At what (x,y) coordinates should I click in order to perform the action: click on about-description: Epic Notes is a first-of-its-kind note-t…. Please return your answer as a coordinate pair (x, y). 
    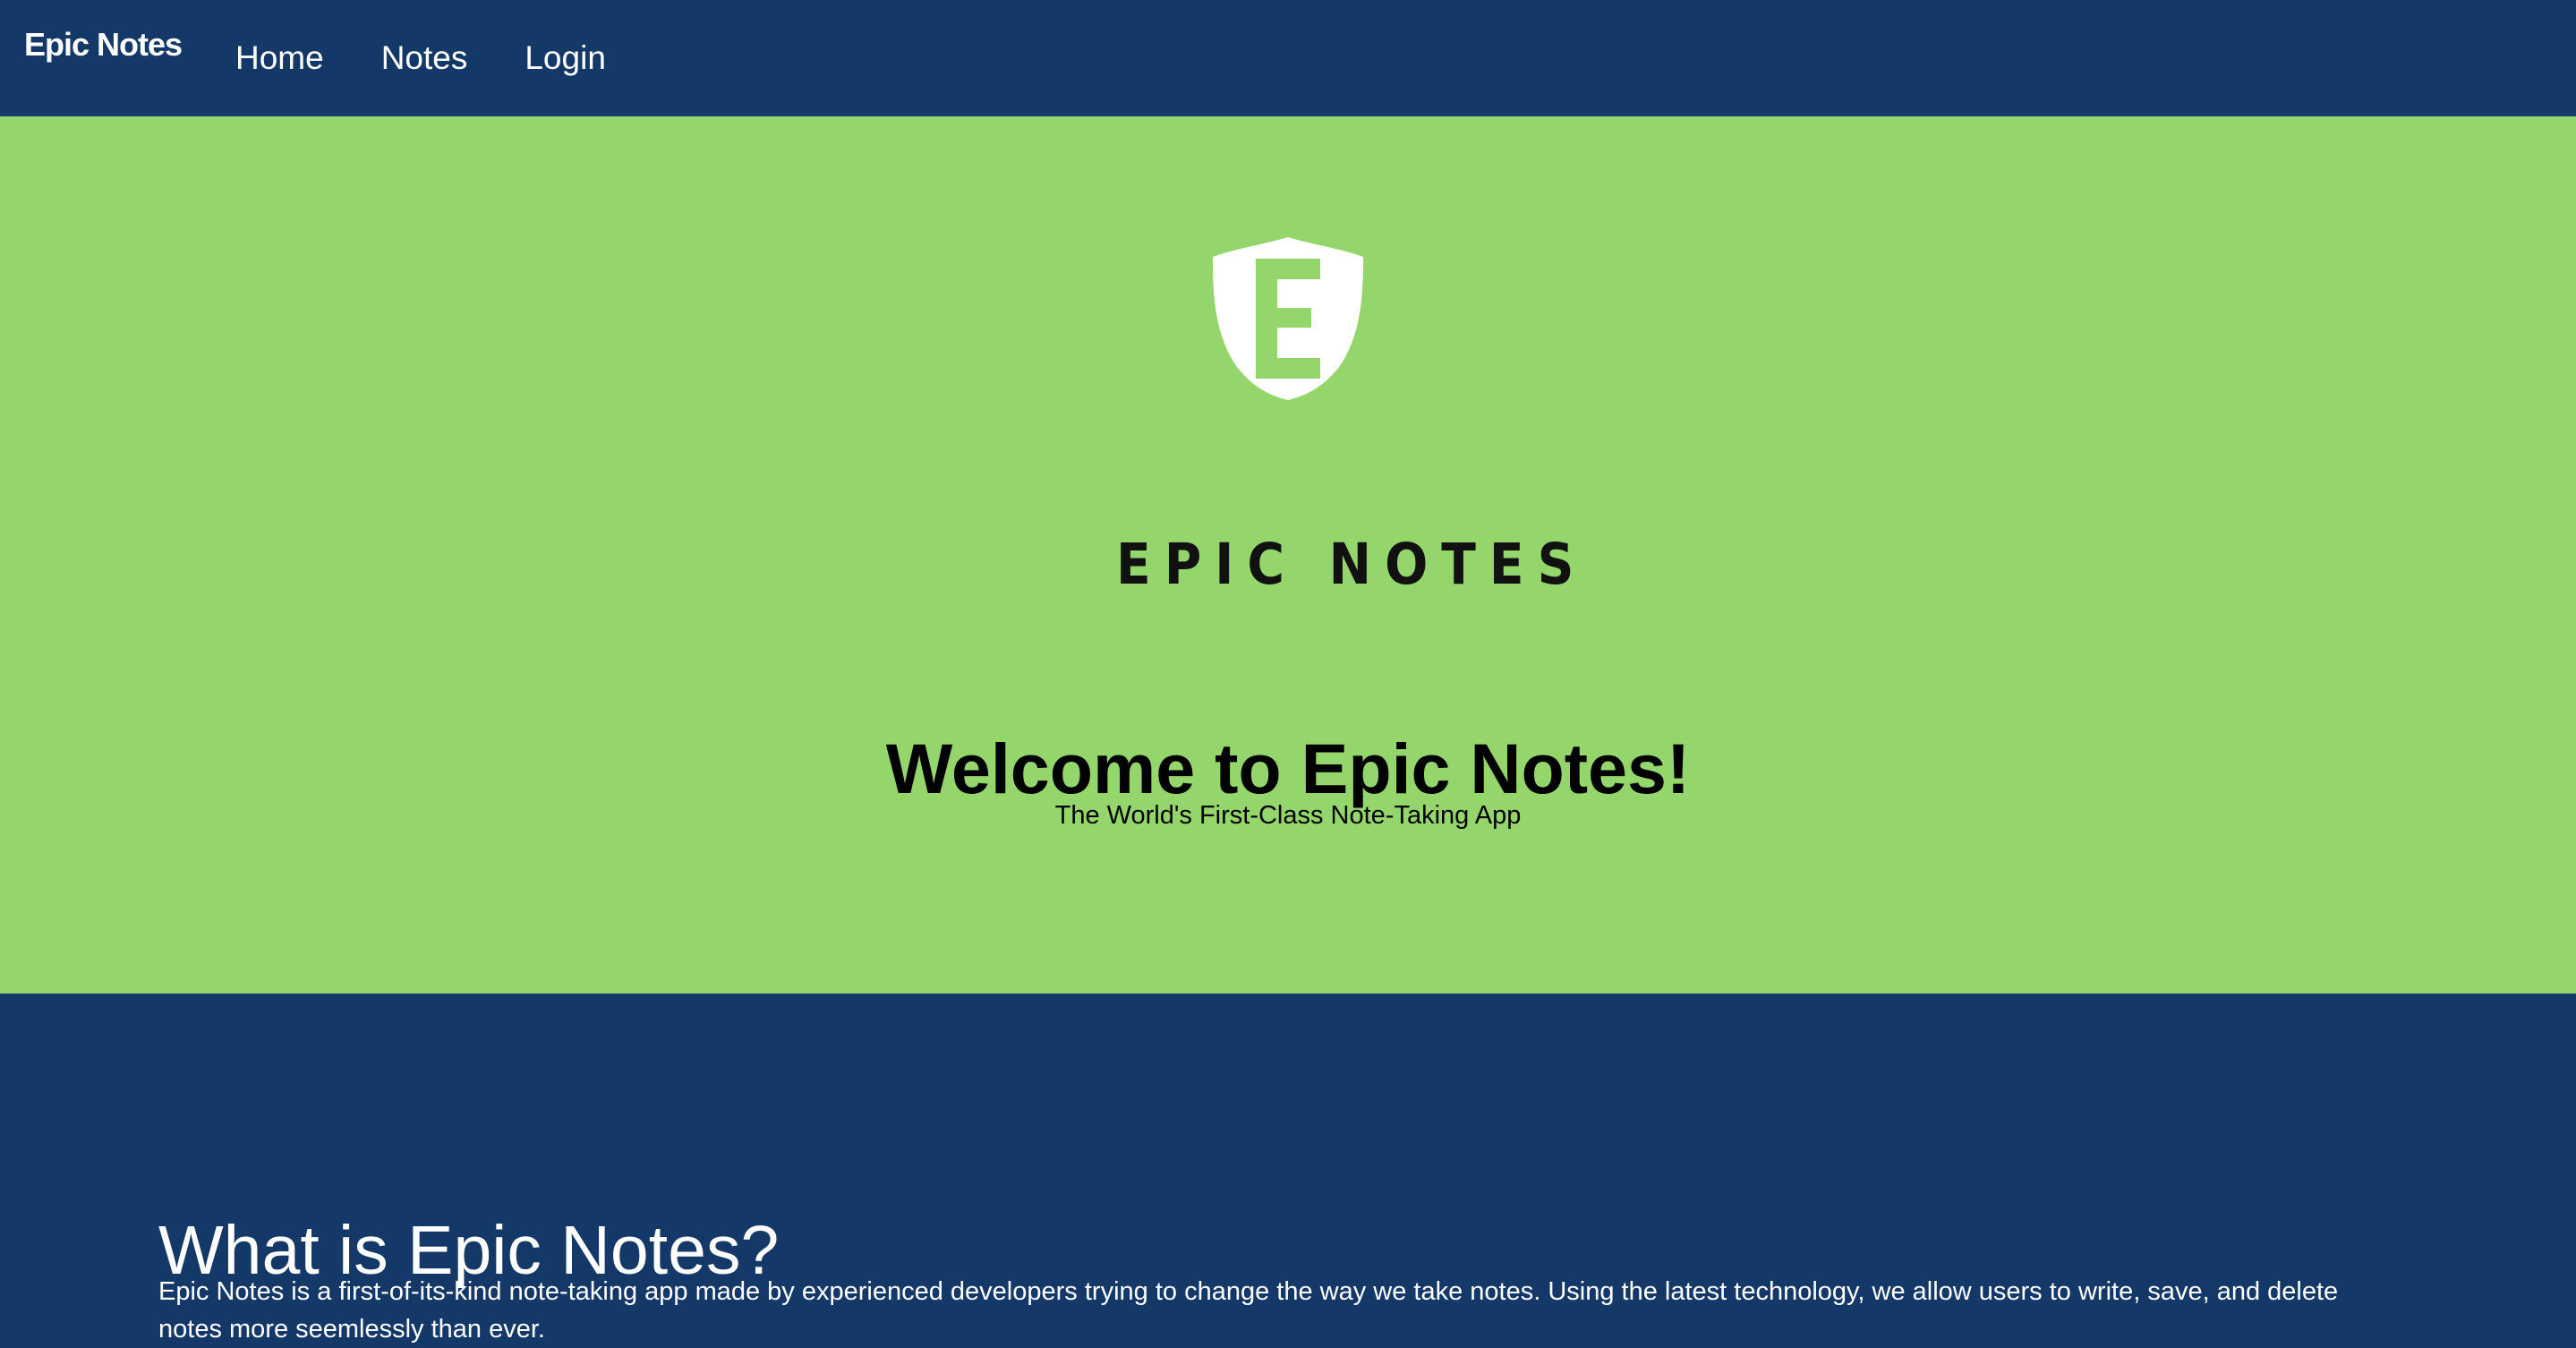
    Looking at the image, I should click on (1248, 1310).